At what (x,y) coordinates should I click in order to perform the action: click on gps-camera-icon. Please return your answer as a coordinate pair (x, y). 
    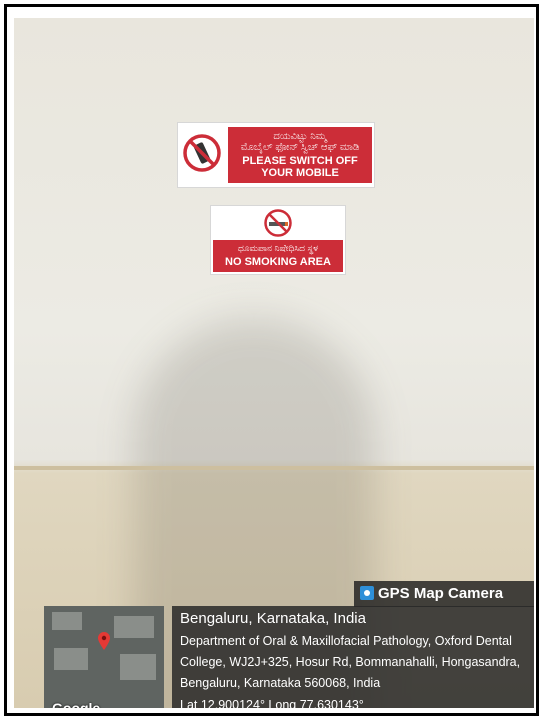
    Looking at the image, I should click on (367, 593).